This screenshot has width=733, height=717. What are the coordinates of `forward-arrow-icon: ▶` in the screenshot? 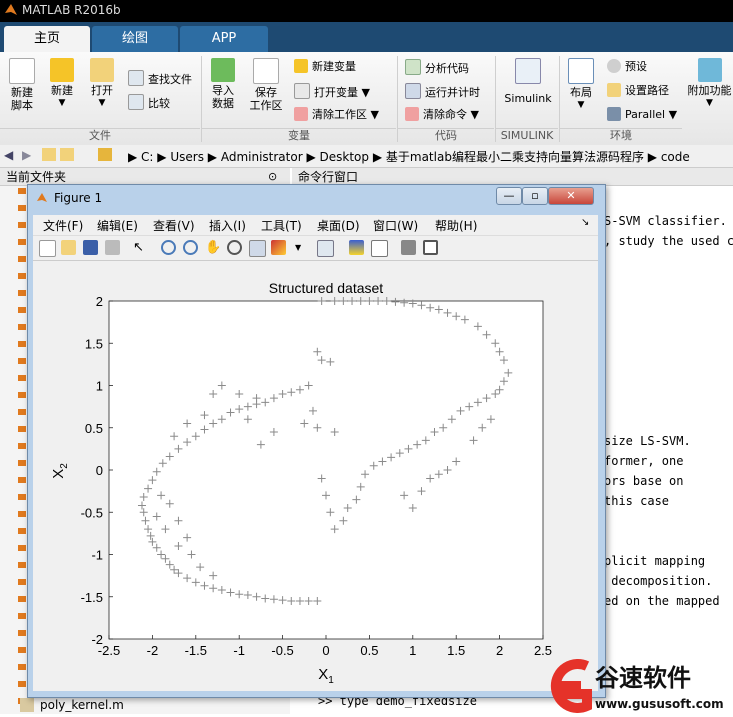 It's located at (26, 155).